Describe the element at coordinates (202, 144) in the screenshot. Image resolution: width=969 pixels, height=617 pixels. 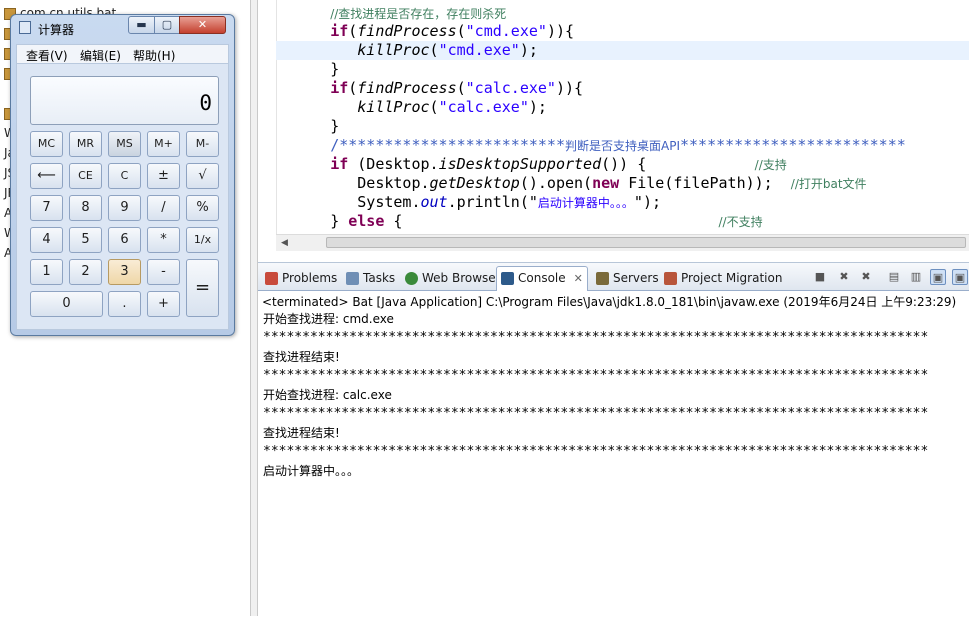
I see `memory-subtract-button: M-` at that location.